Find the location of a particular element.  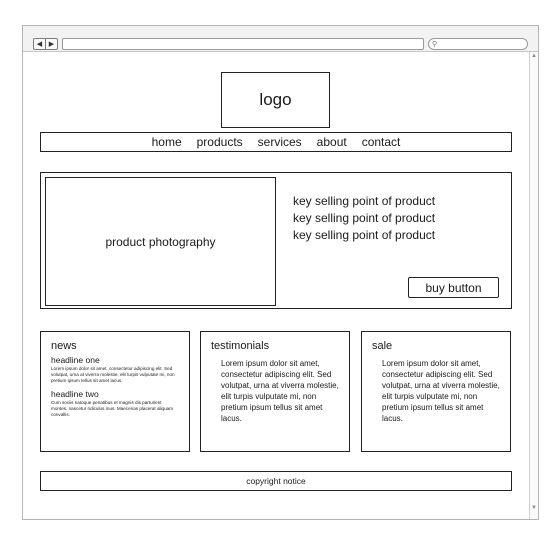

news-headline: headline two is located at coordinates (115, 394).